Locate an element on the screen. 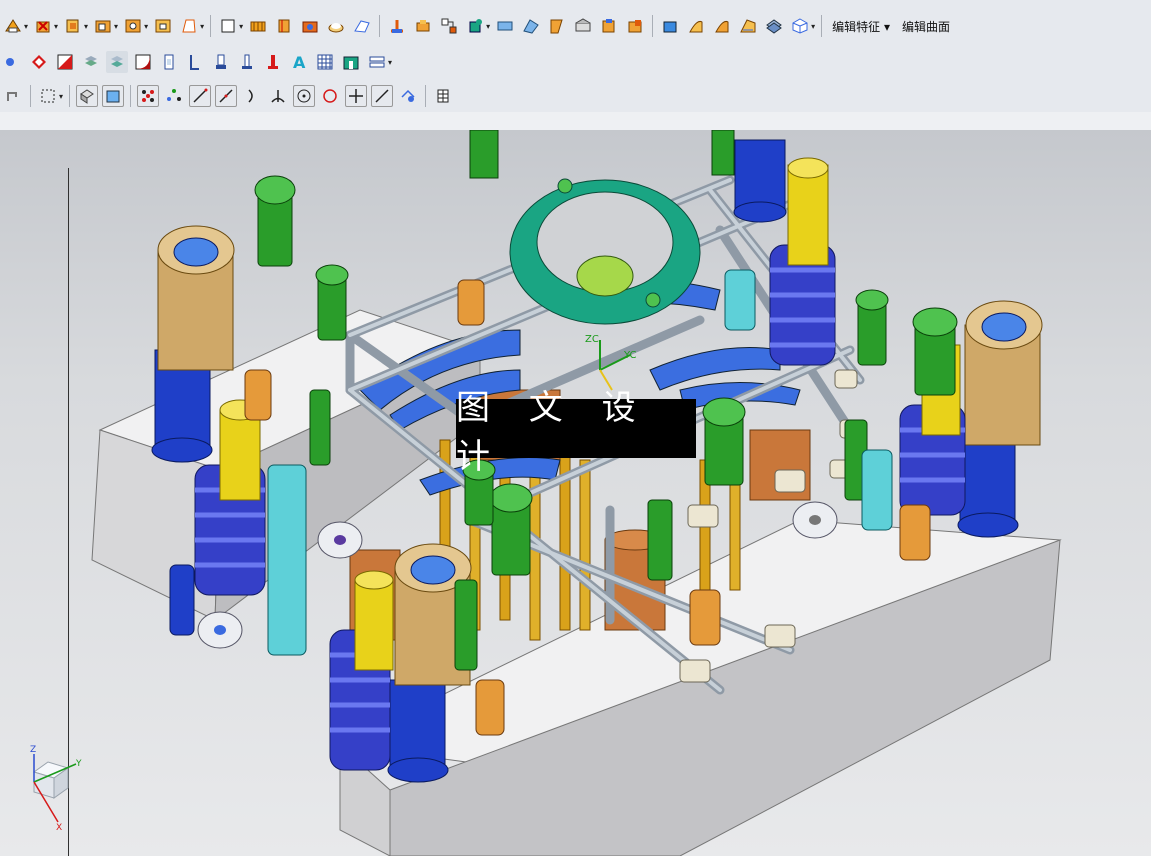  curve-icon is located at coordinates (252, 96).